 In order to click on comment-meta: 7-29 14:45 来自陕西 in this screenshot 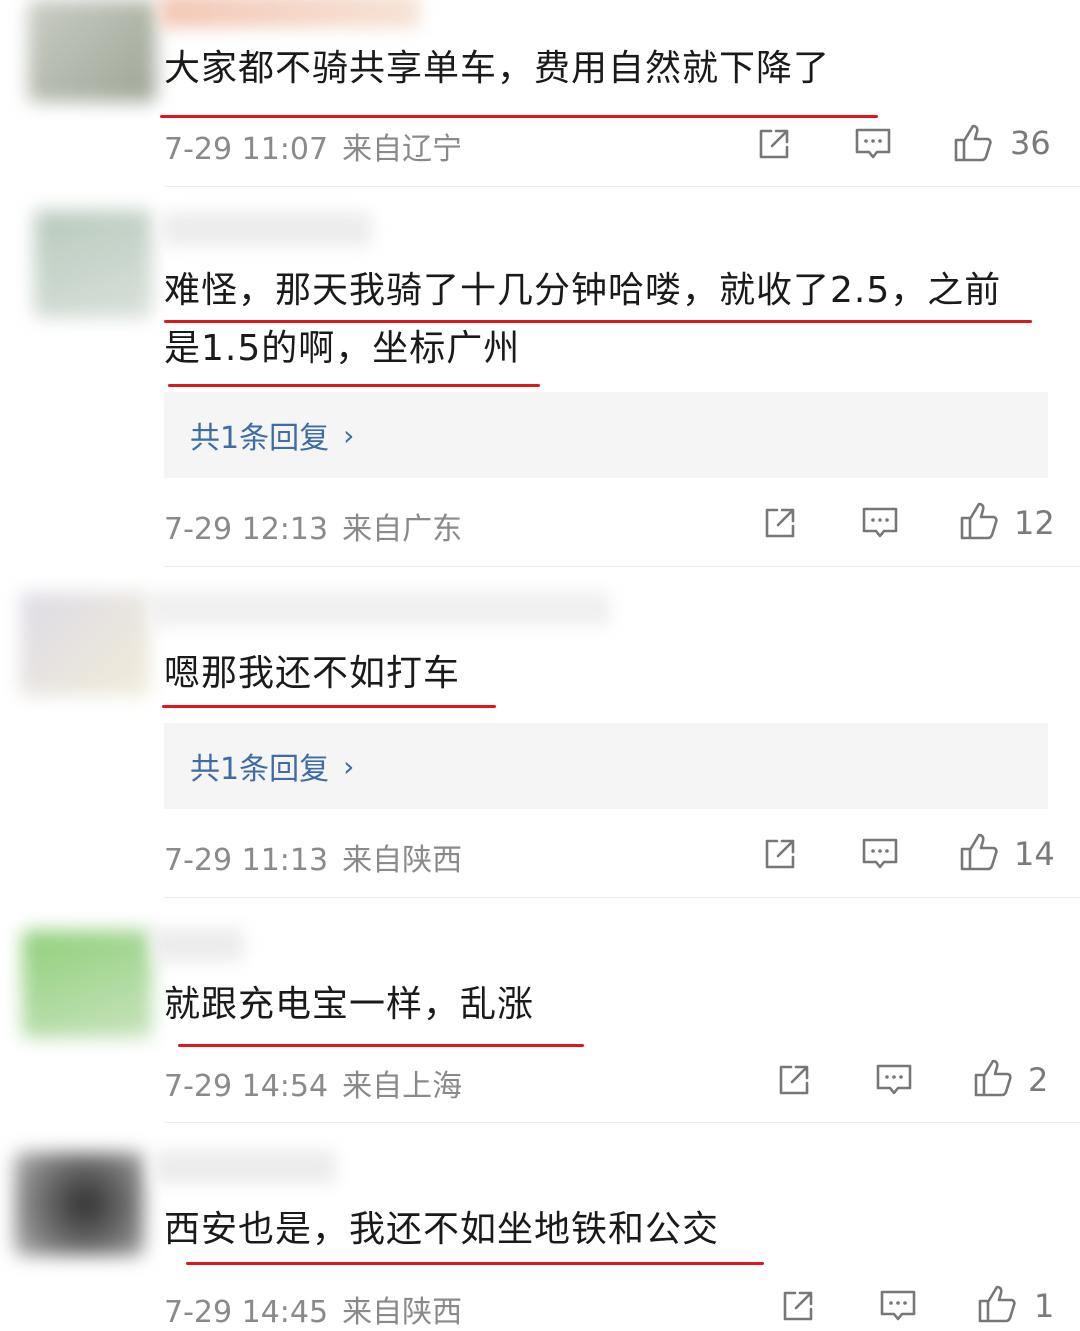, I will do `click(313, 1309)`.